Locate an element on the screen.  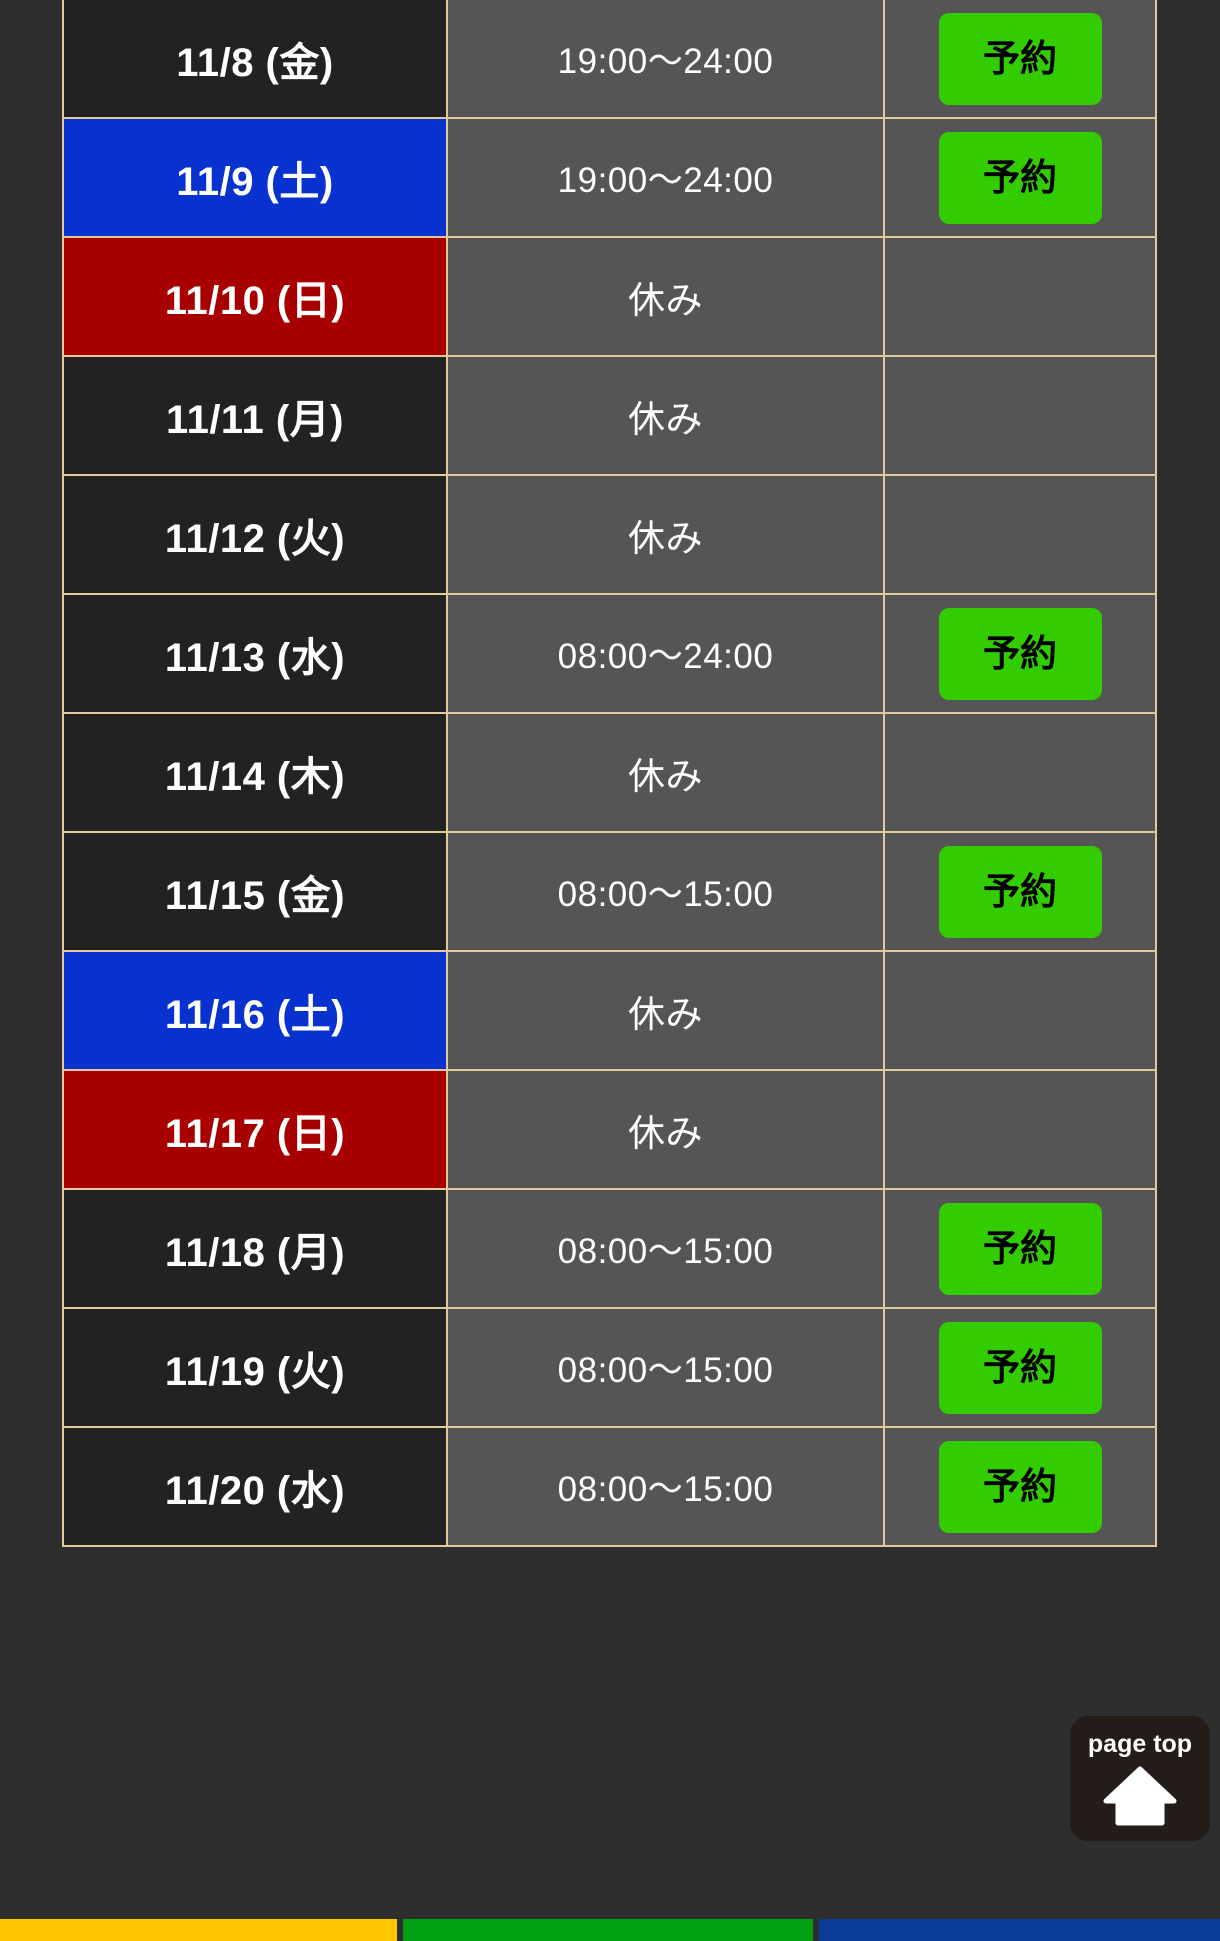
cell-date: 11/13 (水) is located at coordinates (255, 653).